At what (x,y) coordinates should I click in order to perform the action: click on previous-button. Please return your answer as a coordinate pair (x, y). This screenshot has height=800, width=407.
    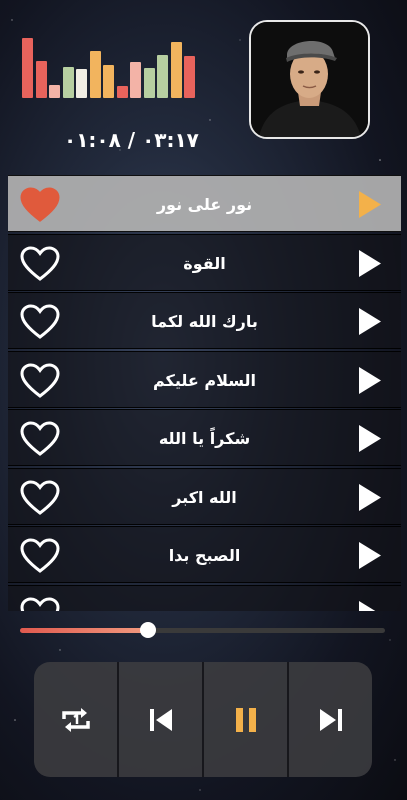
    Looking at the image, I should click on (159, 719).